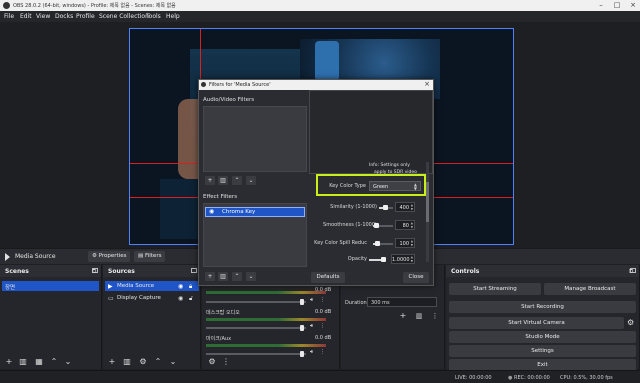  I want to click on sources-dock-title: Sources, so click(151, 271).